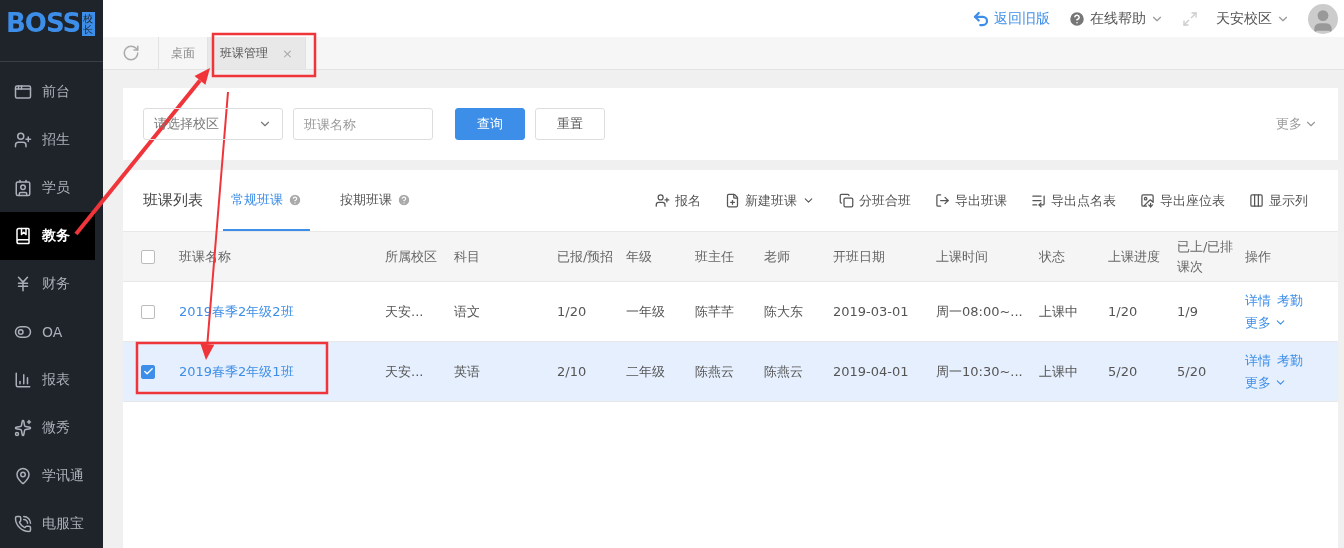  What do you see at coordinates (1206, 256) in the screenshot?
I see `column-header: 已上/已排课次` at bounding box center [1206, 256].